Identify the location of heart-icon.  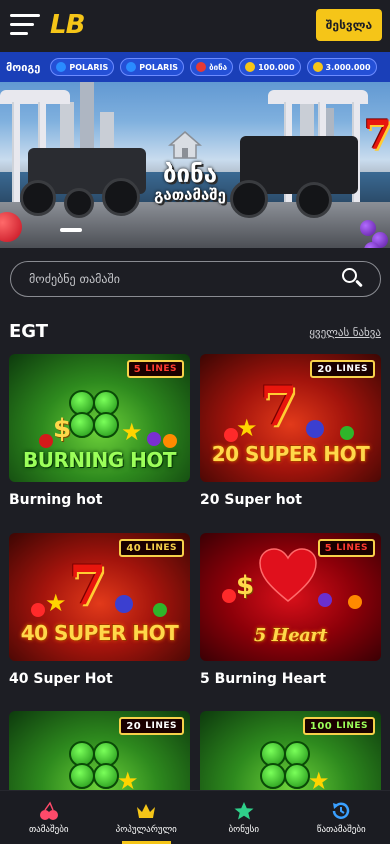
(288, 575).